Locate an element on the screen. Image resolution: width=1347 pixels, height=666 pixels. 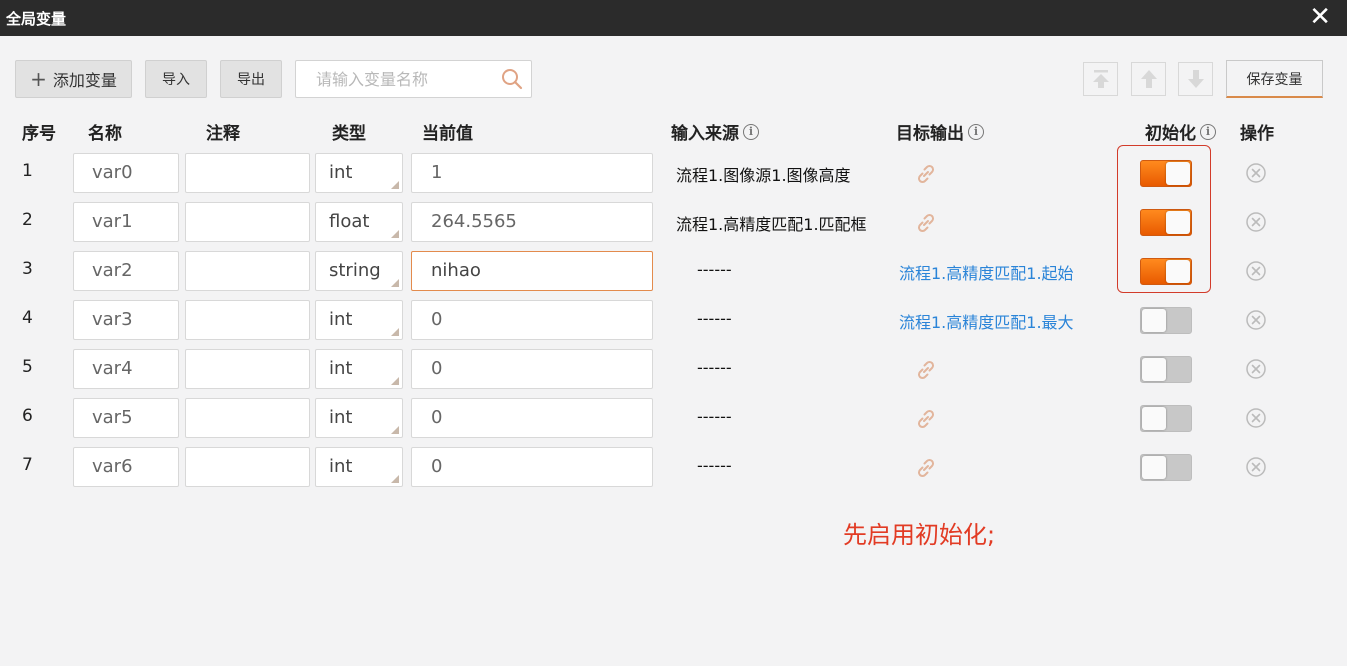
header-value: 当前值 is located at coordinates (447, 134).